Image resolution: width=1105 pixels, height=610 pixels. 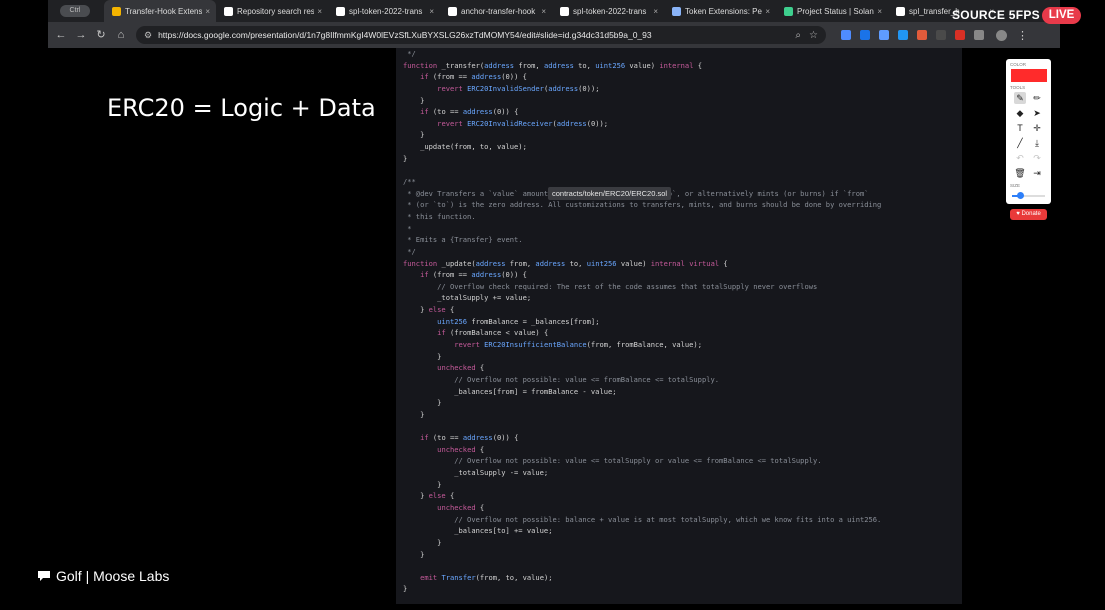 I want to click on pointer-icon: ➤, so click(x=1037, y=113).